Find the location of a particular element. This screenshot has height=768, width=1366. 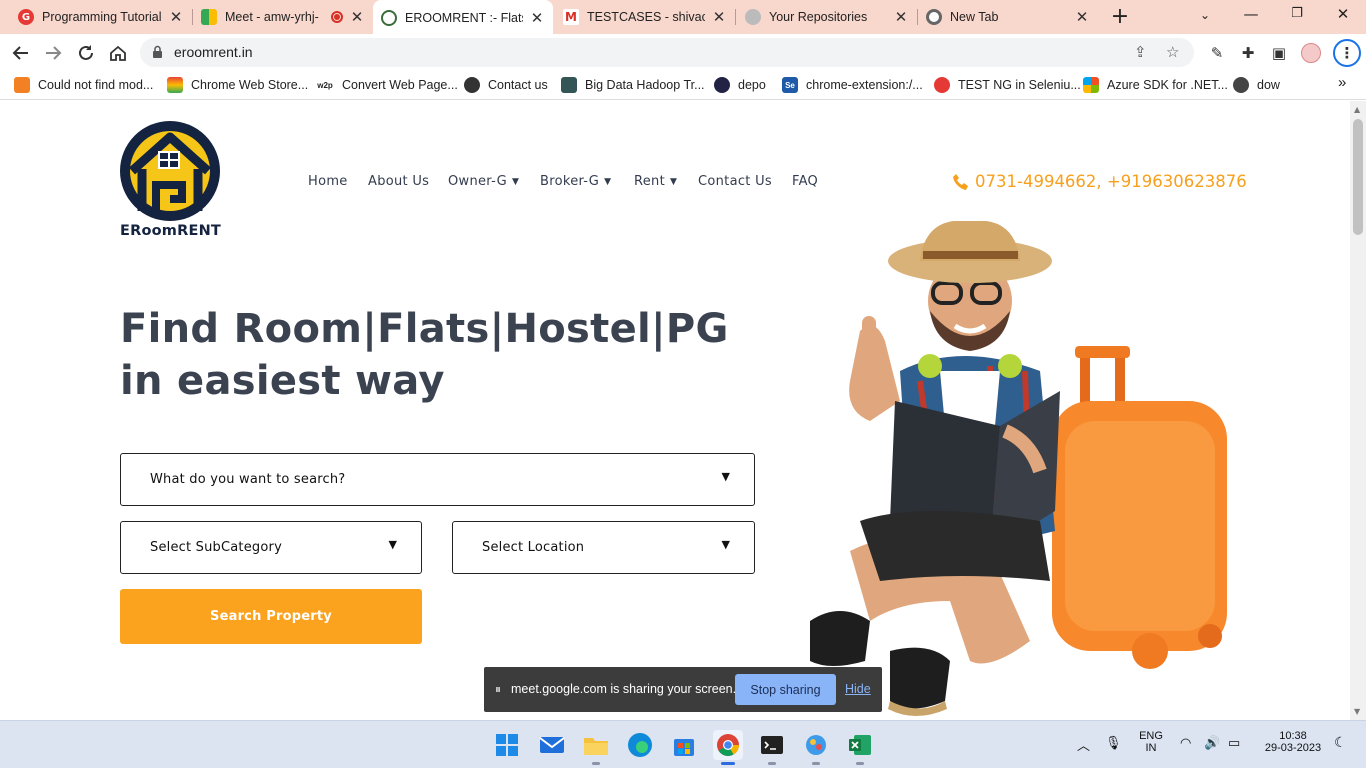

chrome-icon is located at coordinates (934, 17).